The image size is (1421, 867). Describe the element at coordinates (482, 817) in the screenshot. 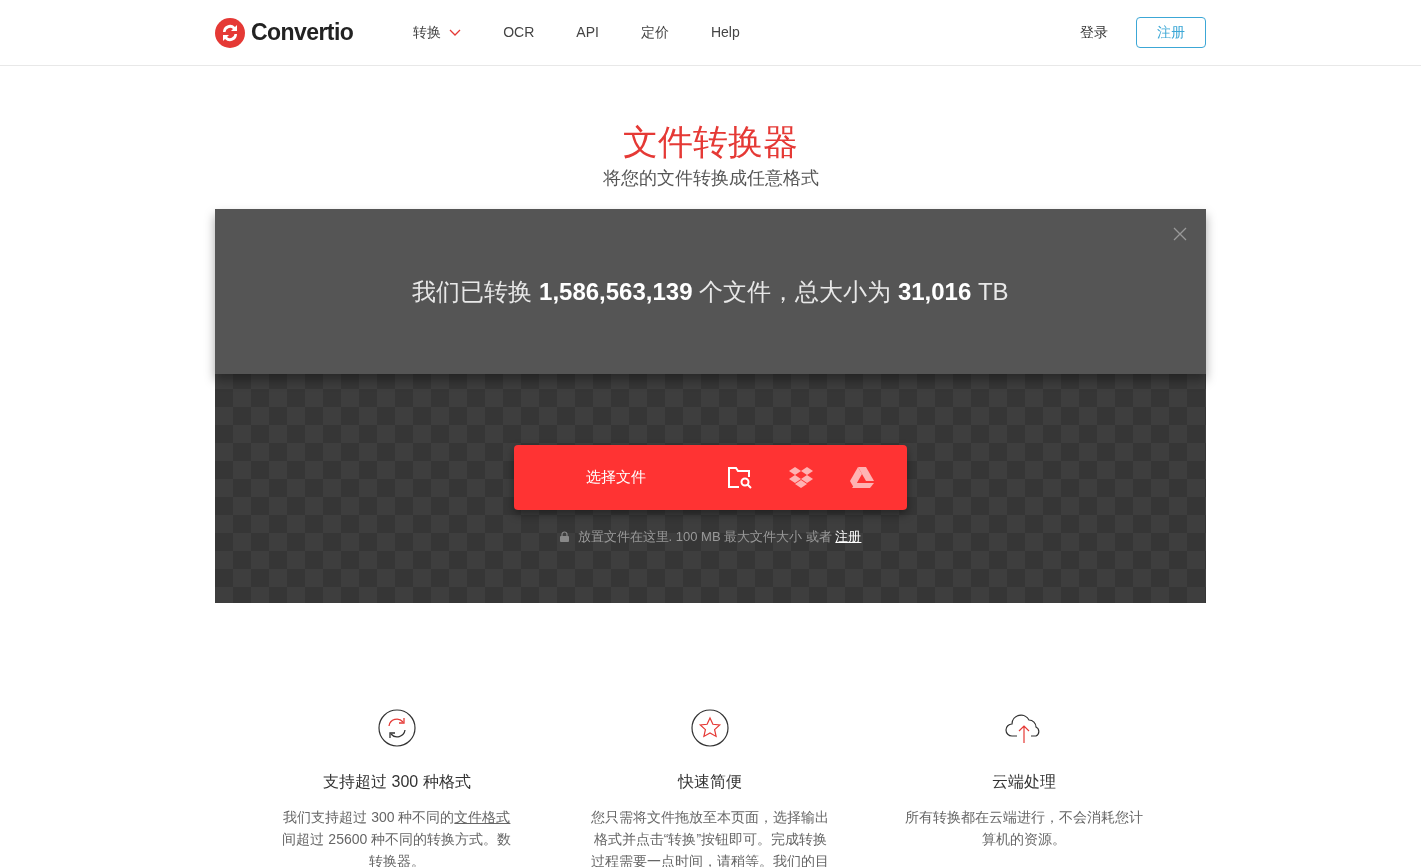

I see `format-link: 文件格式` at that location.